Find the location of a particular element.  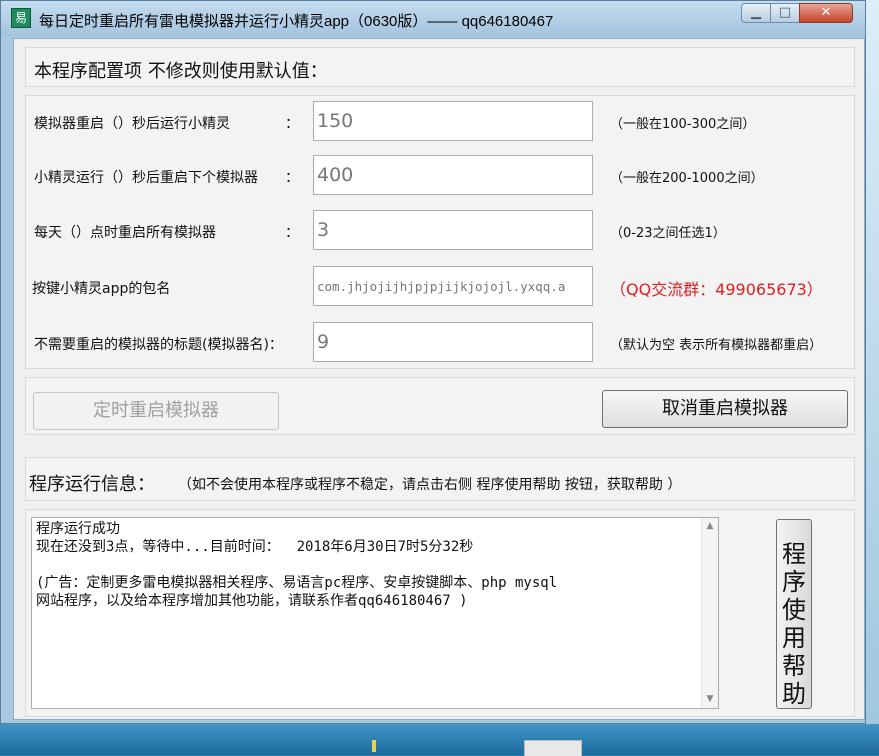

exclude-emulator-input is located at coordinates (453, 342).